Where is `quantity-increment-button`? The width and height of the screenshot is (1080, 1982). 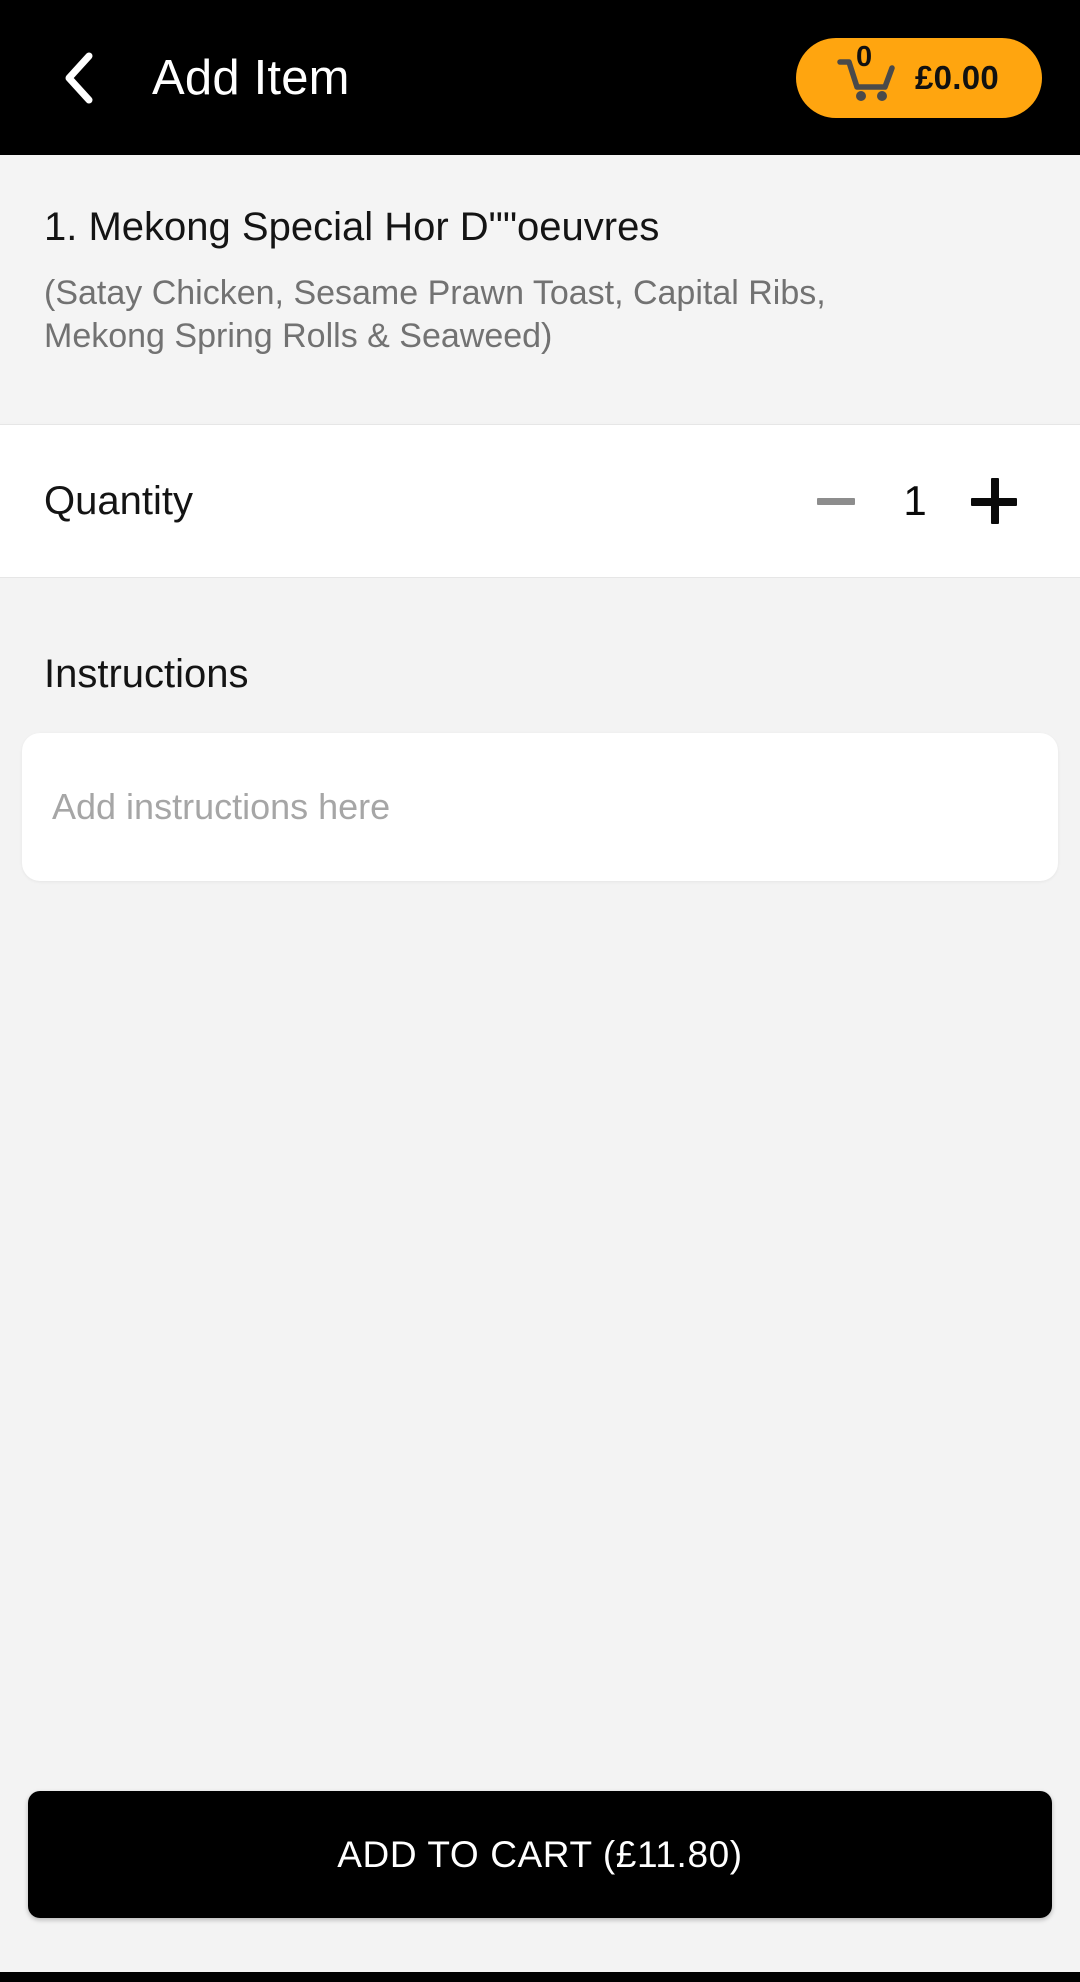 quantity-increment-button is located at coordinates (994, 501).